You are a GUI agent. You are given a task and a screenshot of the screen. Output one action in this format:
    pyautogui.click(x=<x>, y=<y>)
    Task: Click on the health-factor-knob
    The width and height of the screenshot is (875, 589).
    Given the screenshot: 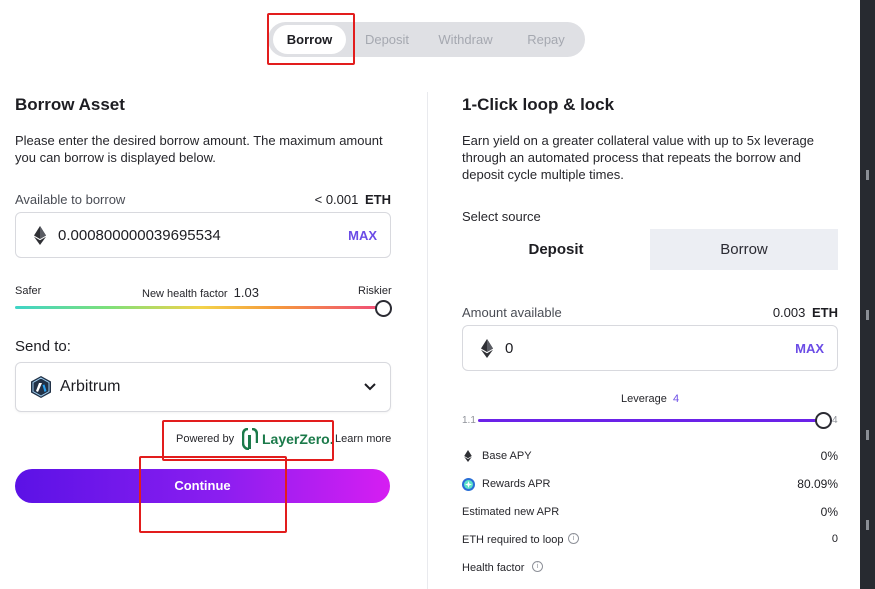 What is the action you would take?
    pyautogui.click(x=383, y=308)
    